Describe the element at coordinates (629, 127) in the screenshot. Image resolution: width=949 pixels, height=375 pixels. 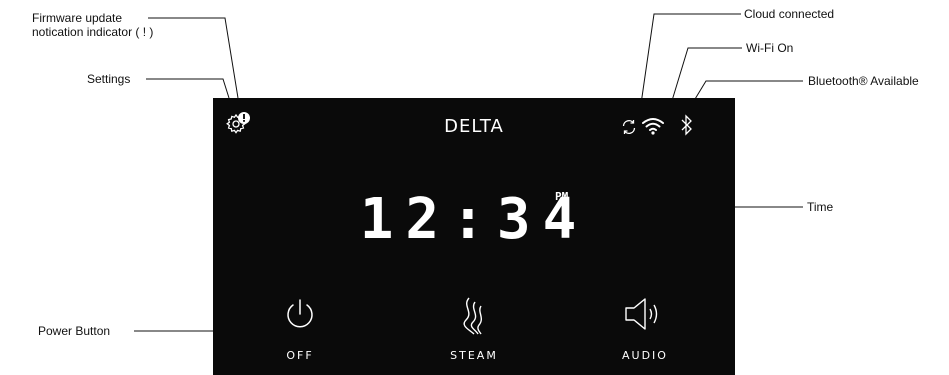
I see `sync-icon` at that location.